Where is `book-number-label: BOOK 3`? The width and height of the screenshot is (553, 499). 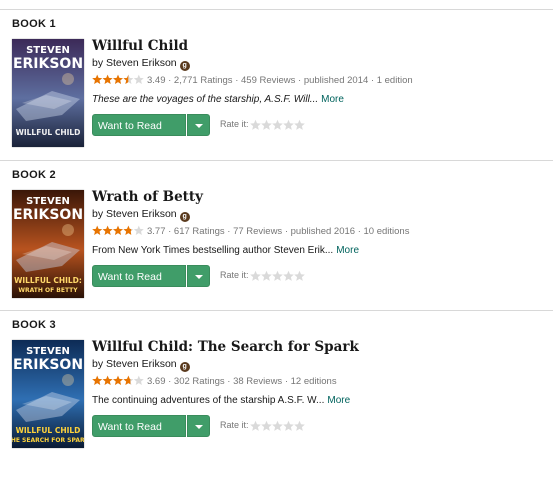 book-number-label: BOOK 3 is located at coordinates (34, 325).